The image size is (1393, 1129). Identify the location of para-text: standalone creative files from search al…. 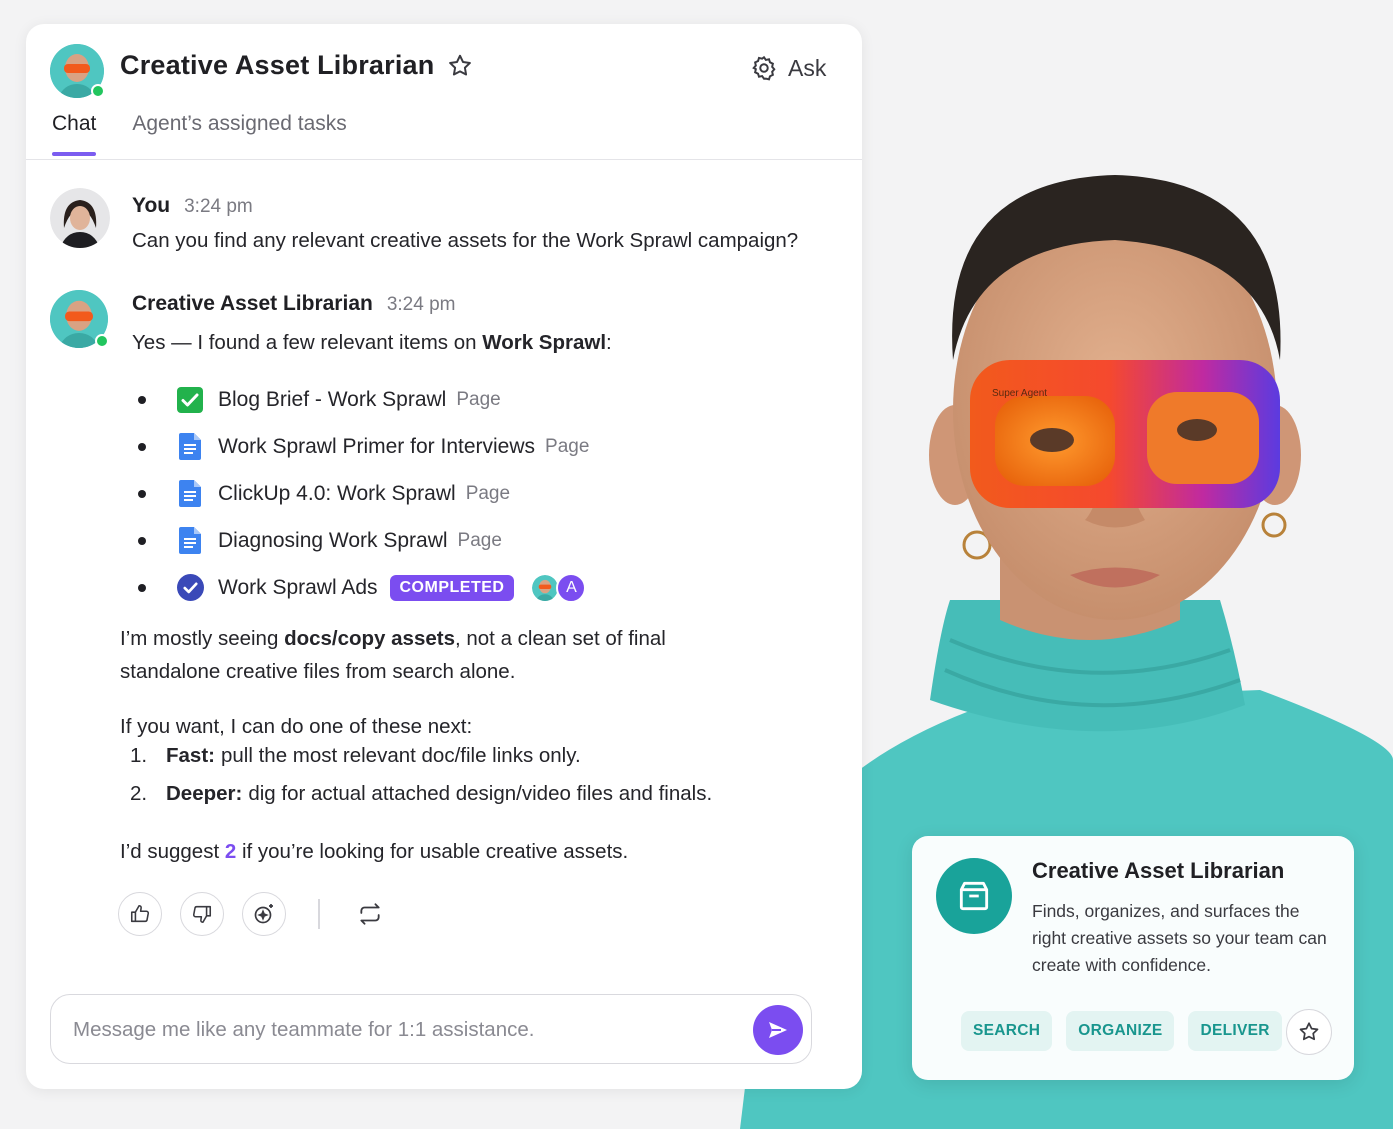
(318, 671).